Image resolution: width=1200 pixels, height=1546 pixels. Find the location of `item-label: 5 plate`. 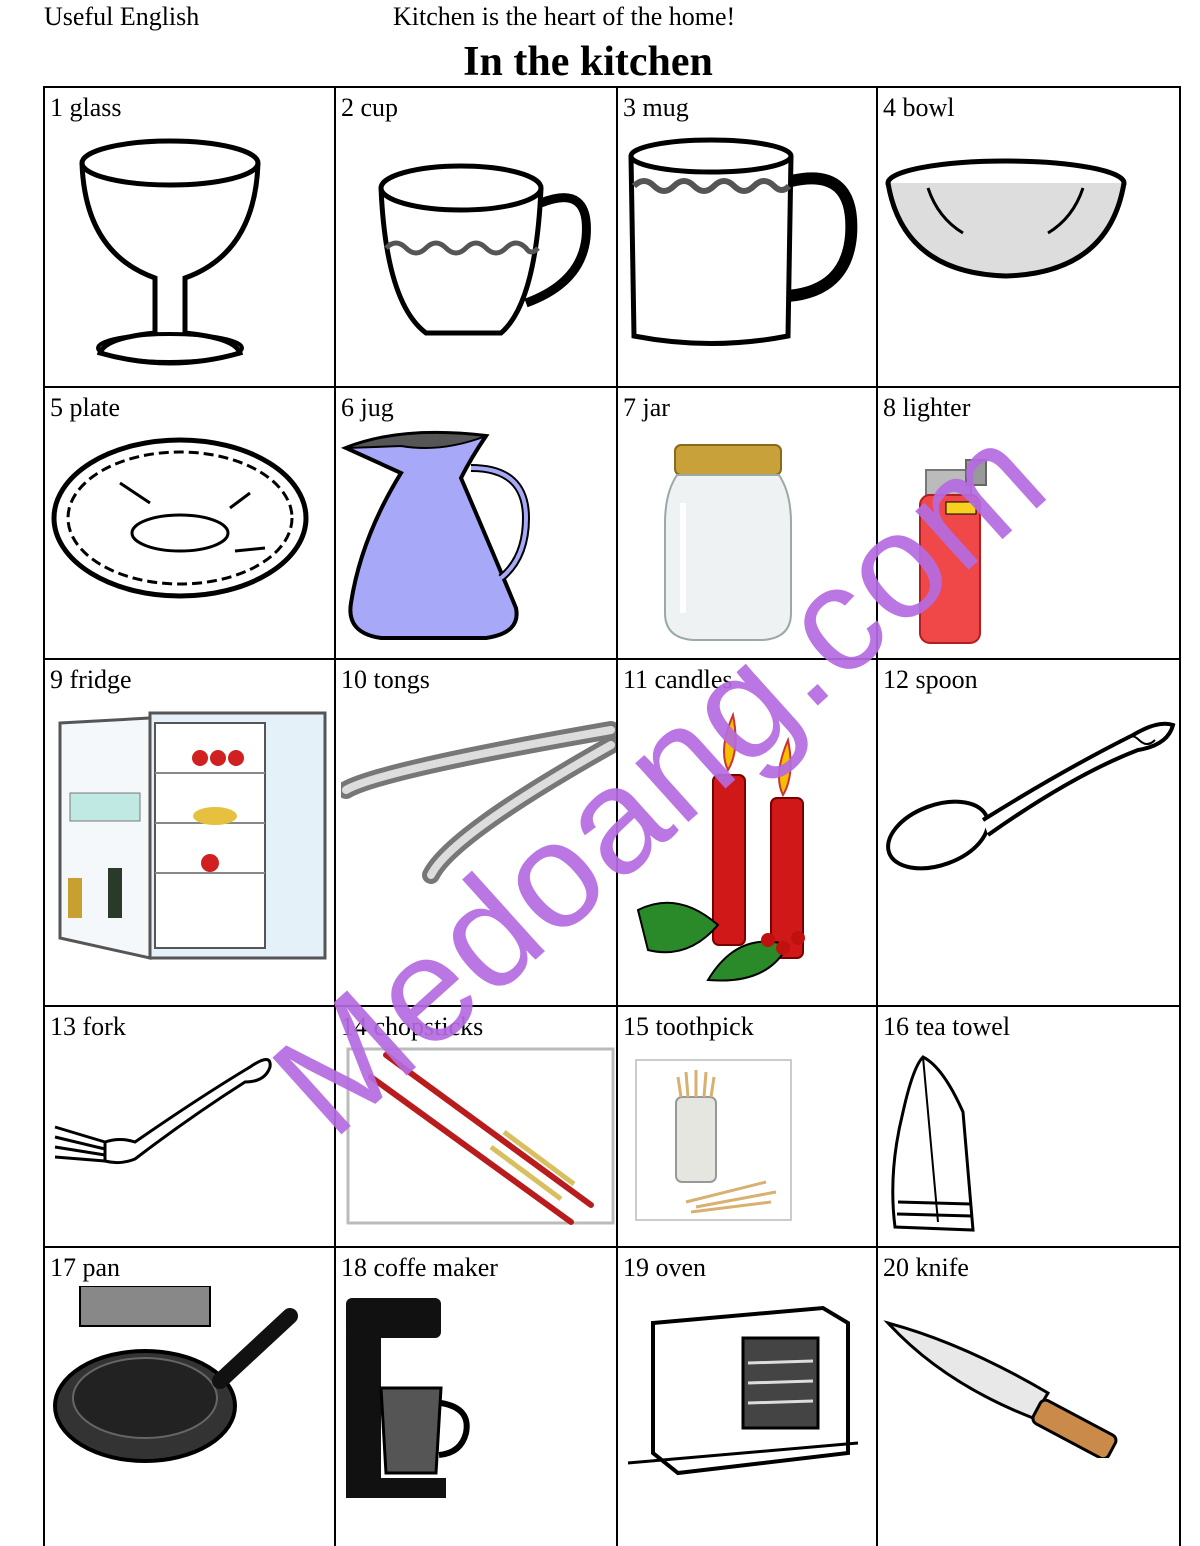

item-label: 5 plate is located at coordinates (85, 407).